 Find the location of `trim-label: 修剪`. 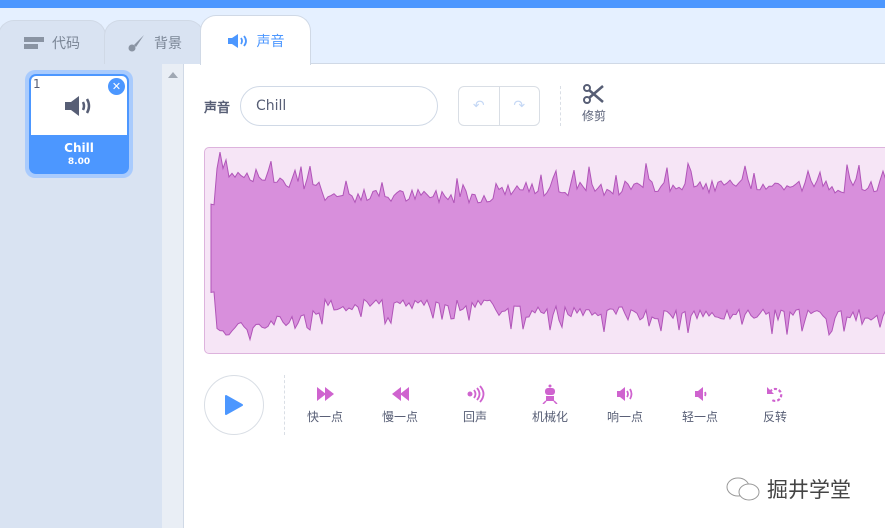

trim-label: 修剪 is located at coordinates (593, 116).